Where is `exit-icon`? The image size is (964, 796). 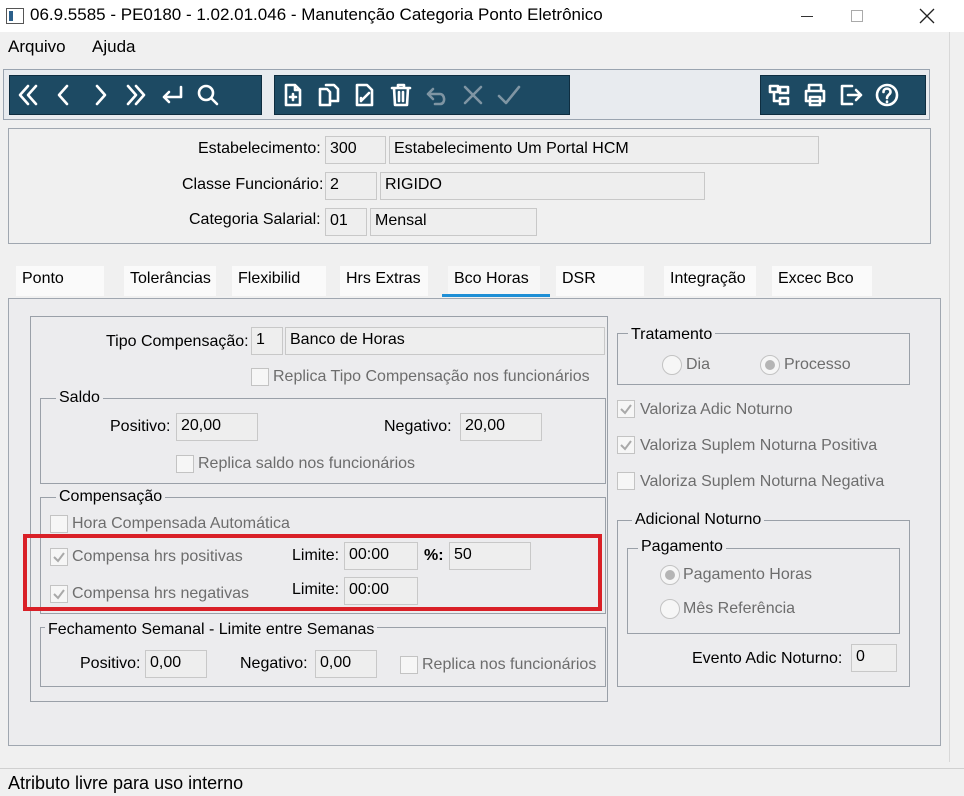 exit-icon is located at coordinates (851, 95).